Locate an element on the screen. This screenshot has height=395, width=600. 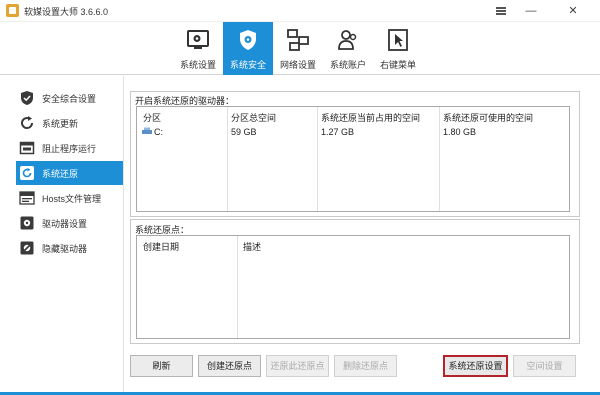
sidebar-item-label: 阻止程序运行 is located at coordinates (69, 149).